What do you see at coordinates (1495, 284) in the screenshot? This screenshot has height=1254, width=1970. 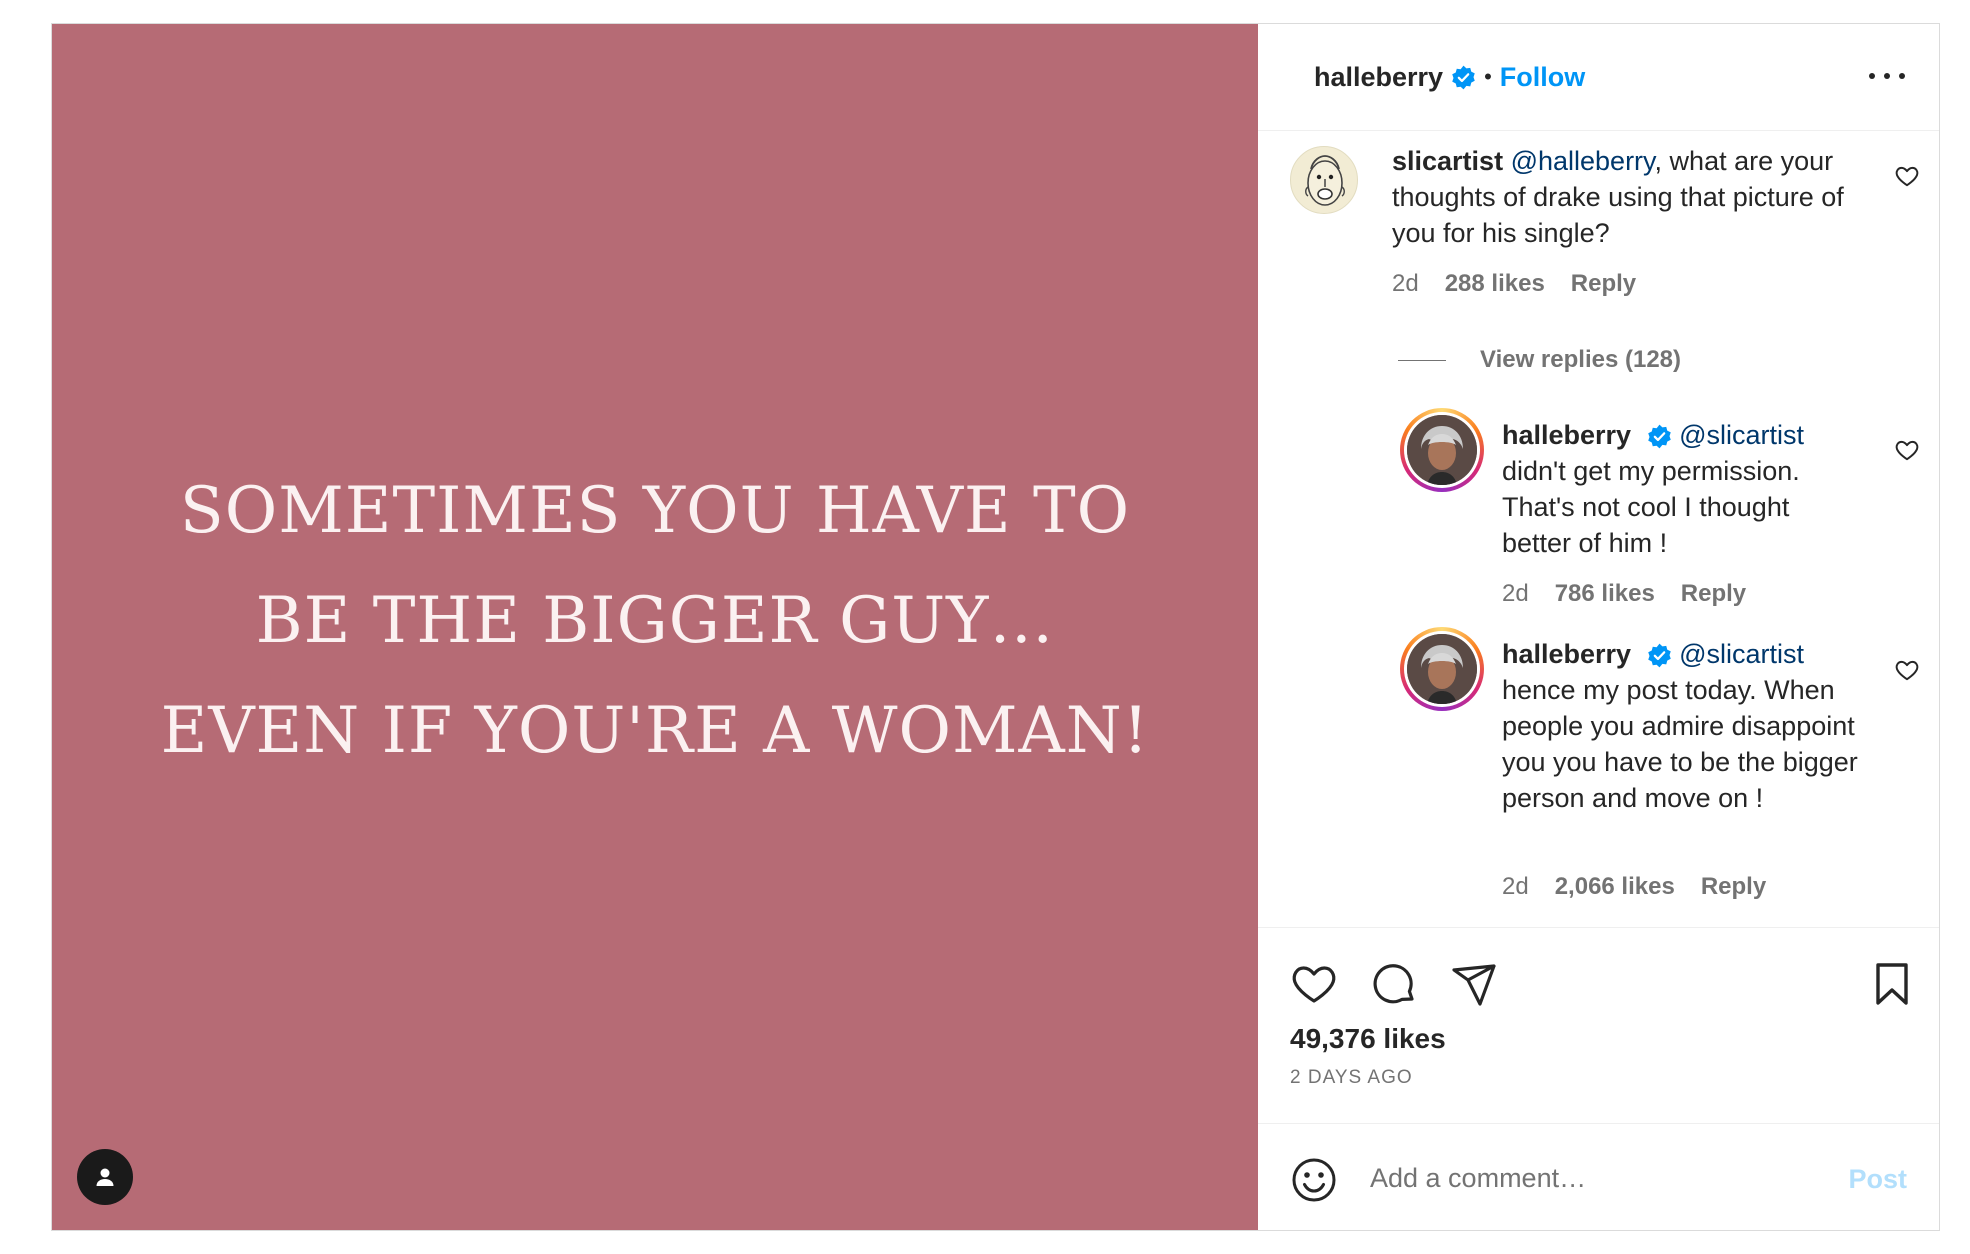 I see `comment-likes: 288 likes` at bounding box center [1495, 284].